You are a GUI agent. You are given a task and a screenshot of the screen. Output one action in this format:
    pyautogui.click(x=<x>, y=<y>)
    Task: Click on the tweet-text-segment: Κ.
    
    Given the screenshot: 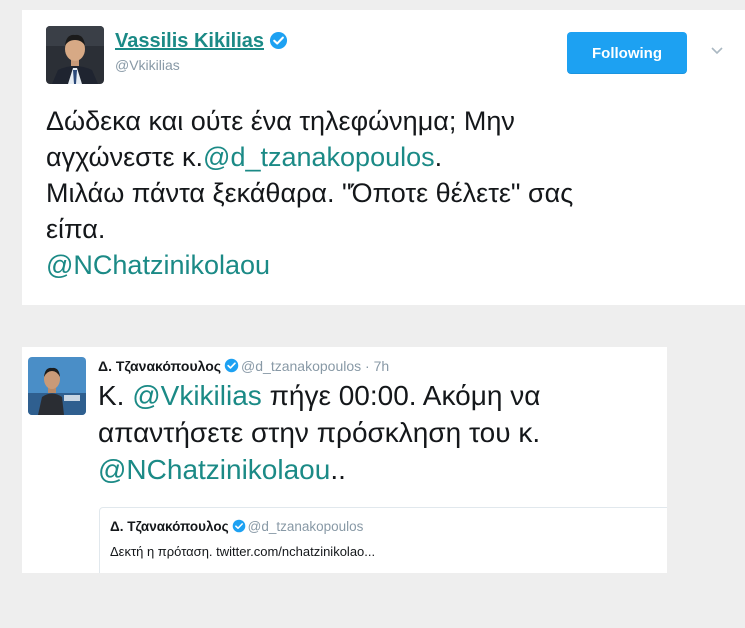 What is the action you would take?
    pyautogui.click(x=115, y=395)
    